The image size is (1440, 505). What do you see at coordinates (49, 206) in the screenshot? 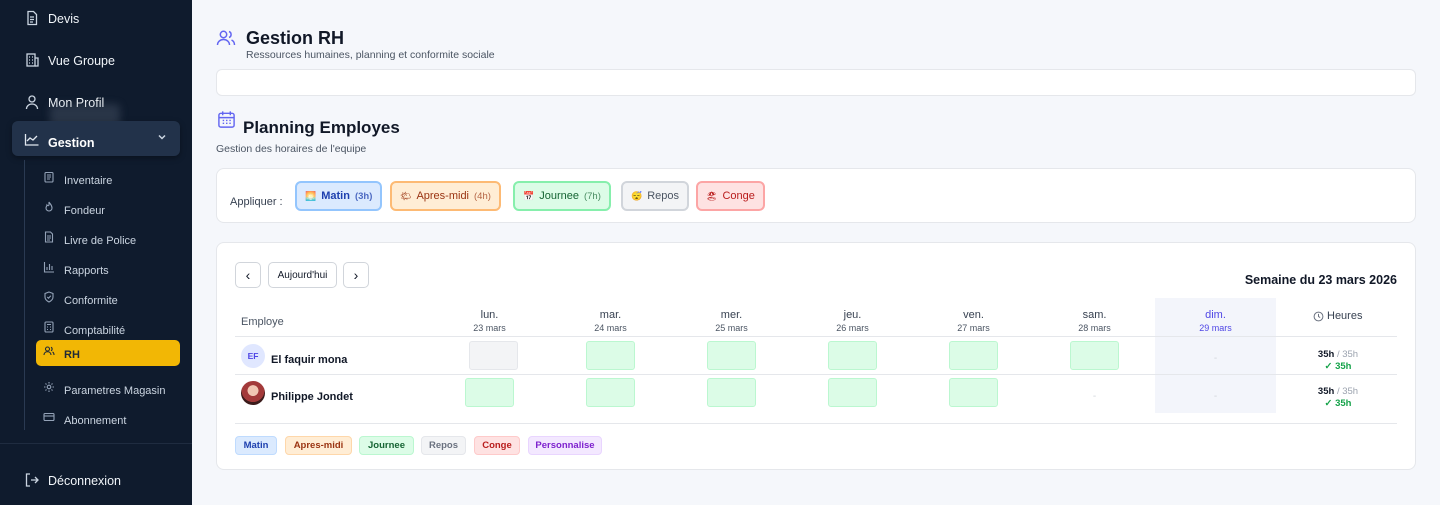
I see `flame-icon` at bounding box center [49, 206].